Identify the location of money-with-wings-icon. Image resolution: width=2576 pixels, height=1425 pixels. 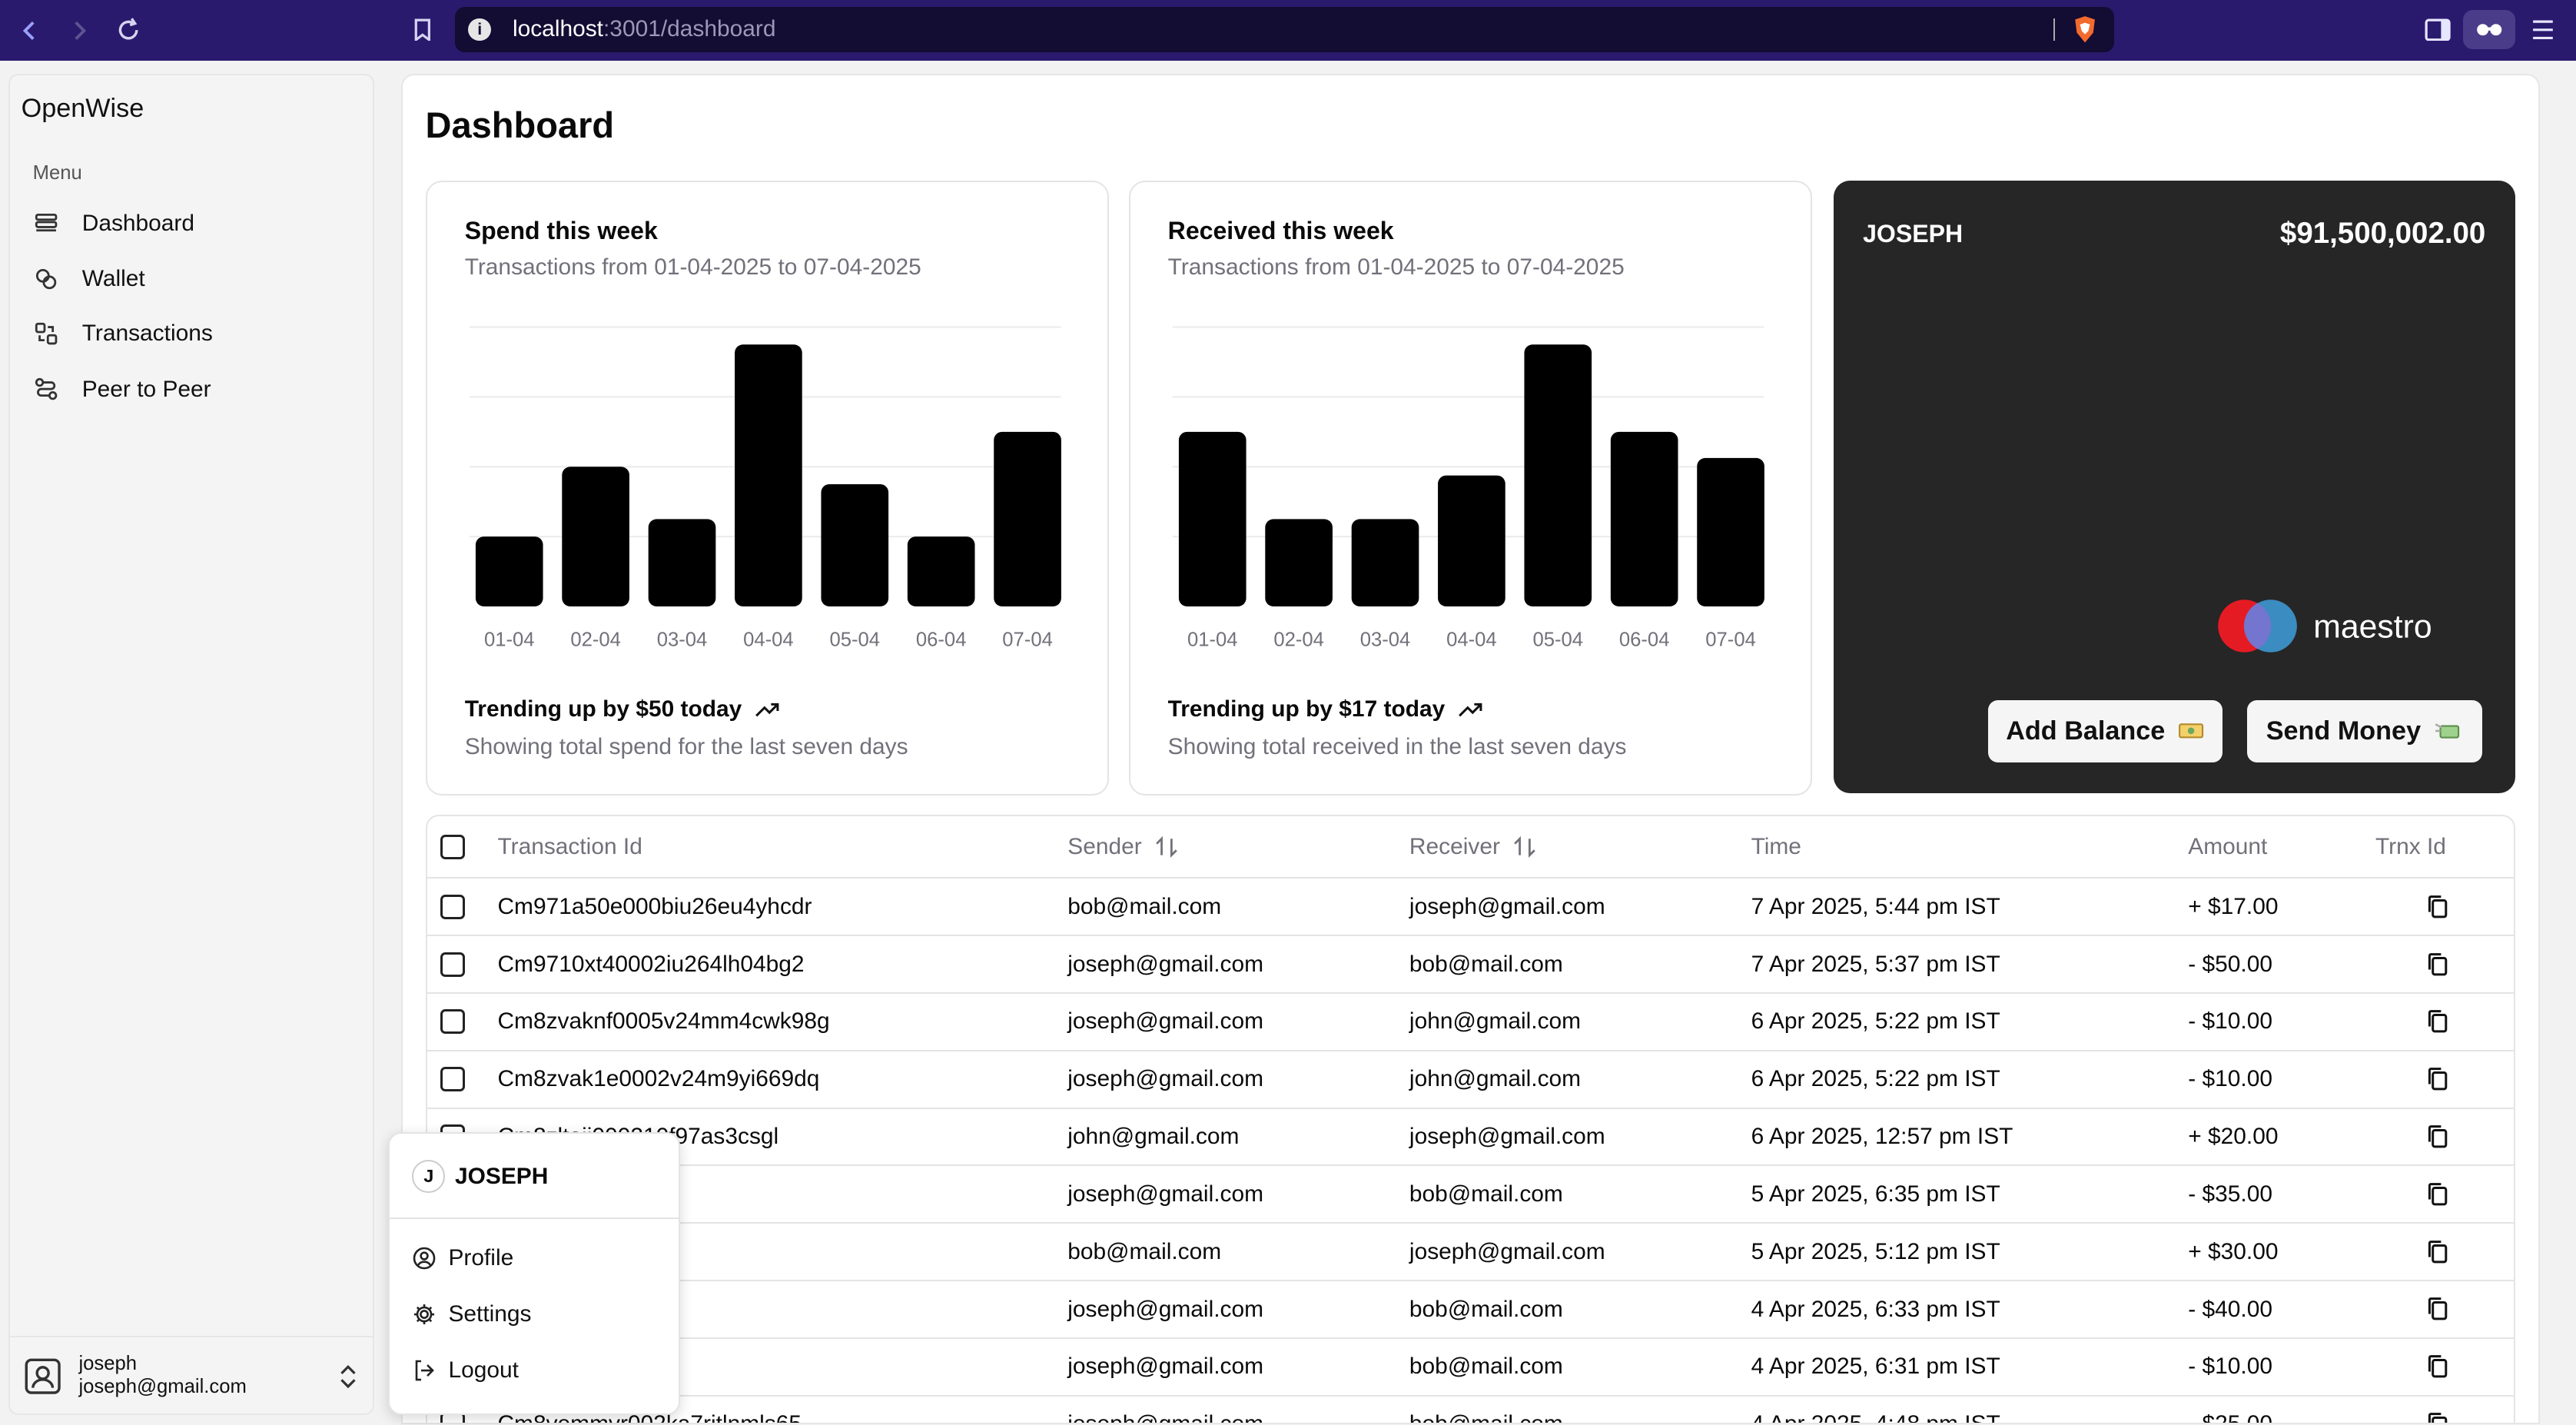
(2448, 730).